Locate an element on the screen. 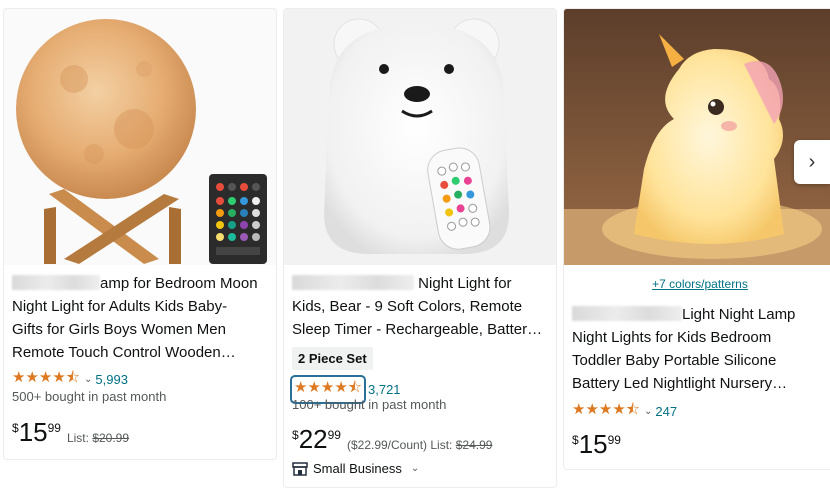 The image size is (830, 490). small-business-label: Small Business is located at coordinates (357, 468).